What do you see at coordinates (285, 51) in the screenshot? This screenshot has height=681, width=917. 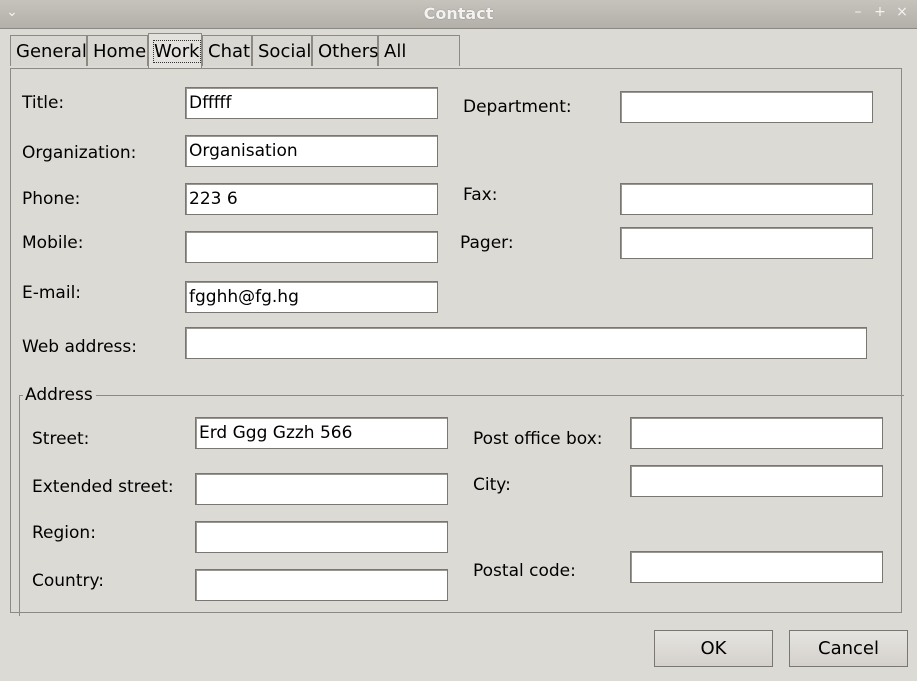 I see `tab-label: Social` at bounding box center [285, 51].